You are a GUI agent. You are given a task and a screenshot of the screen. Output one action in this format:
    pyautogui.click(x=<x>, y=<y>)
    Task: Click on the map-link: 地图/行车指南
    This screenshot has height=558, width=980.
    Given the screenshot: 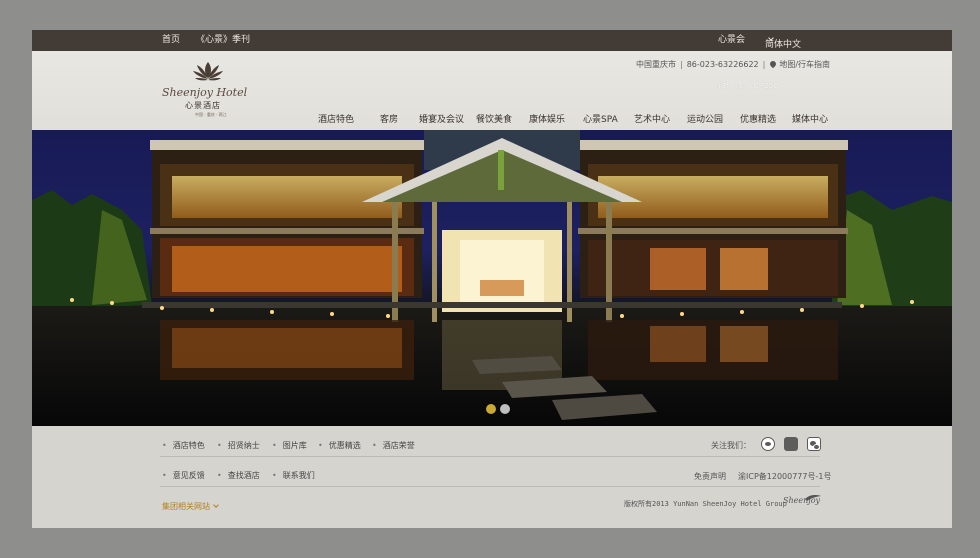 What is the action you would take?
    pyautogui.click(x=804, y=64)
    